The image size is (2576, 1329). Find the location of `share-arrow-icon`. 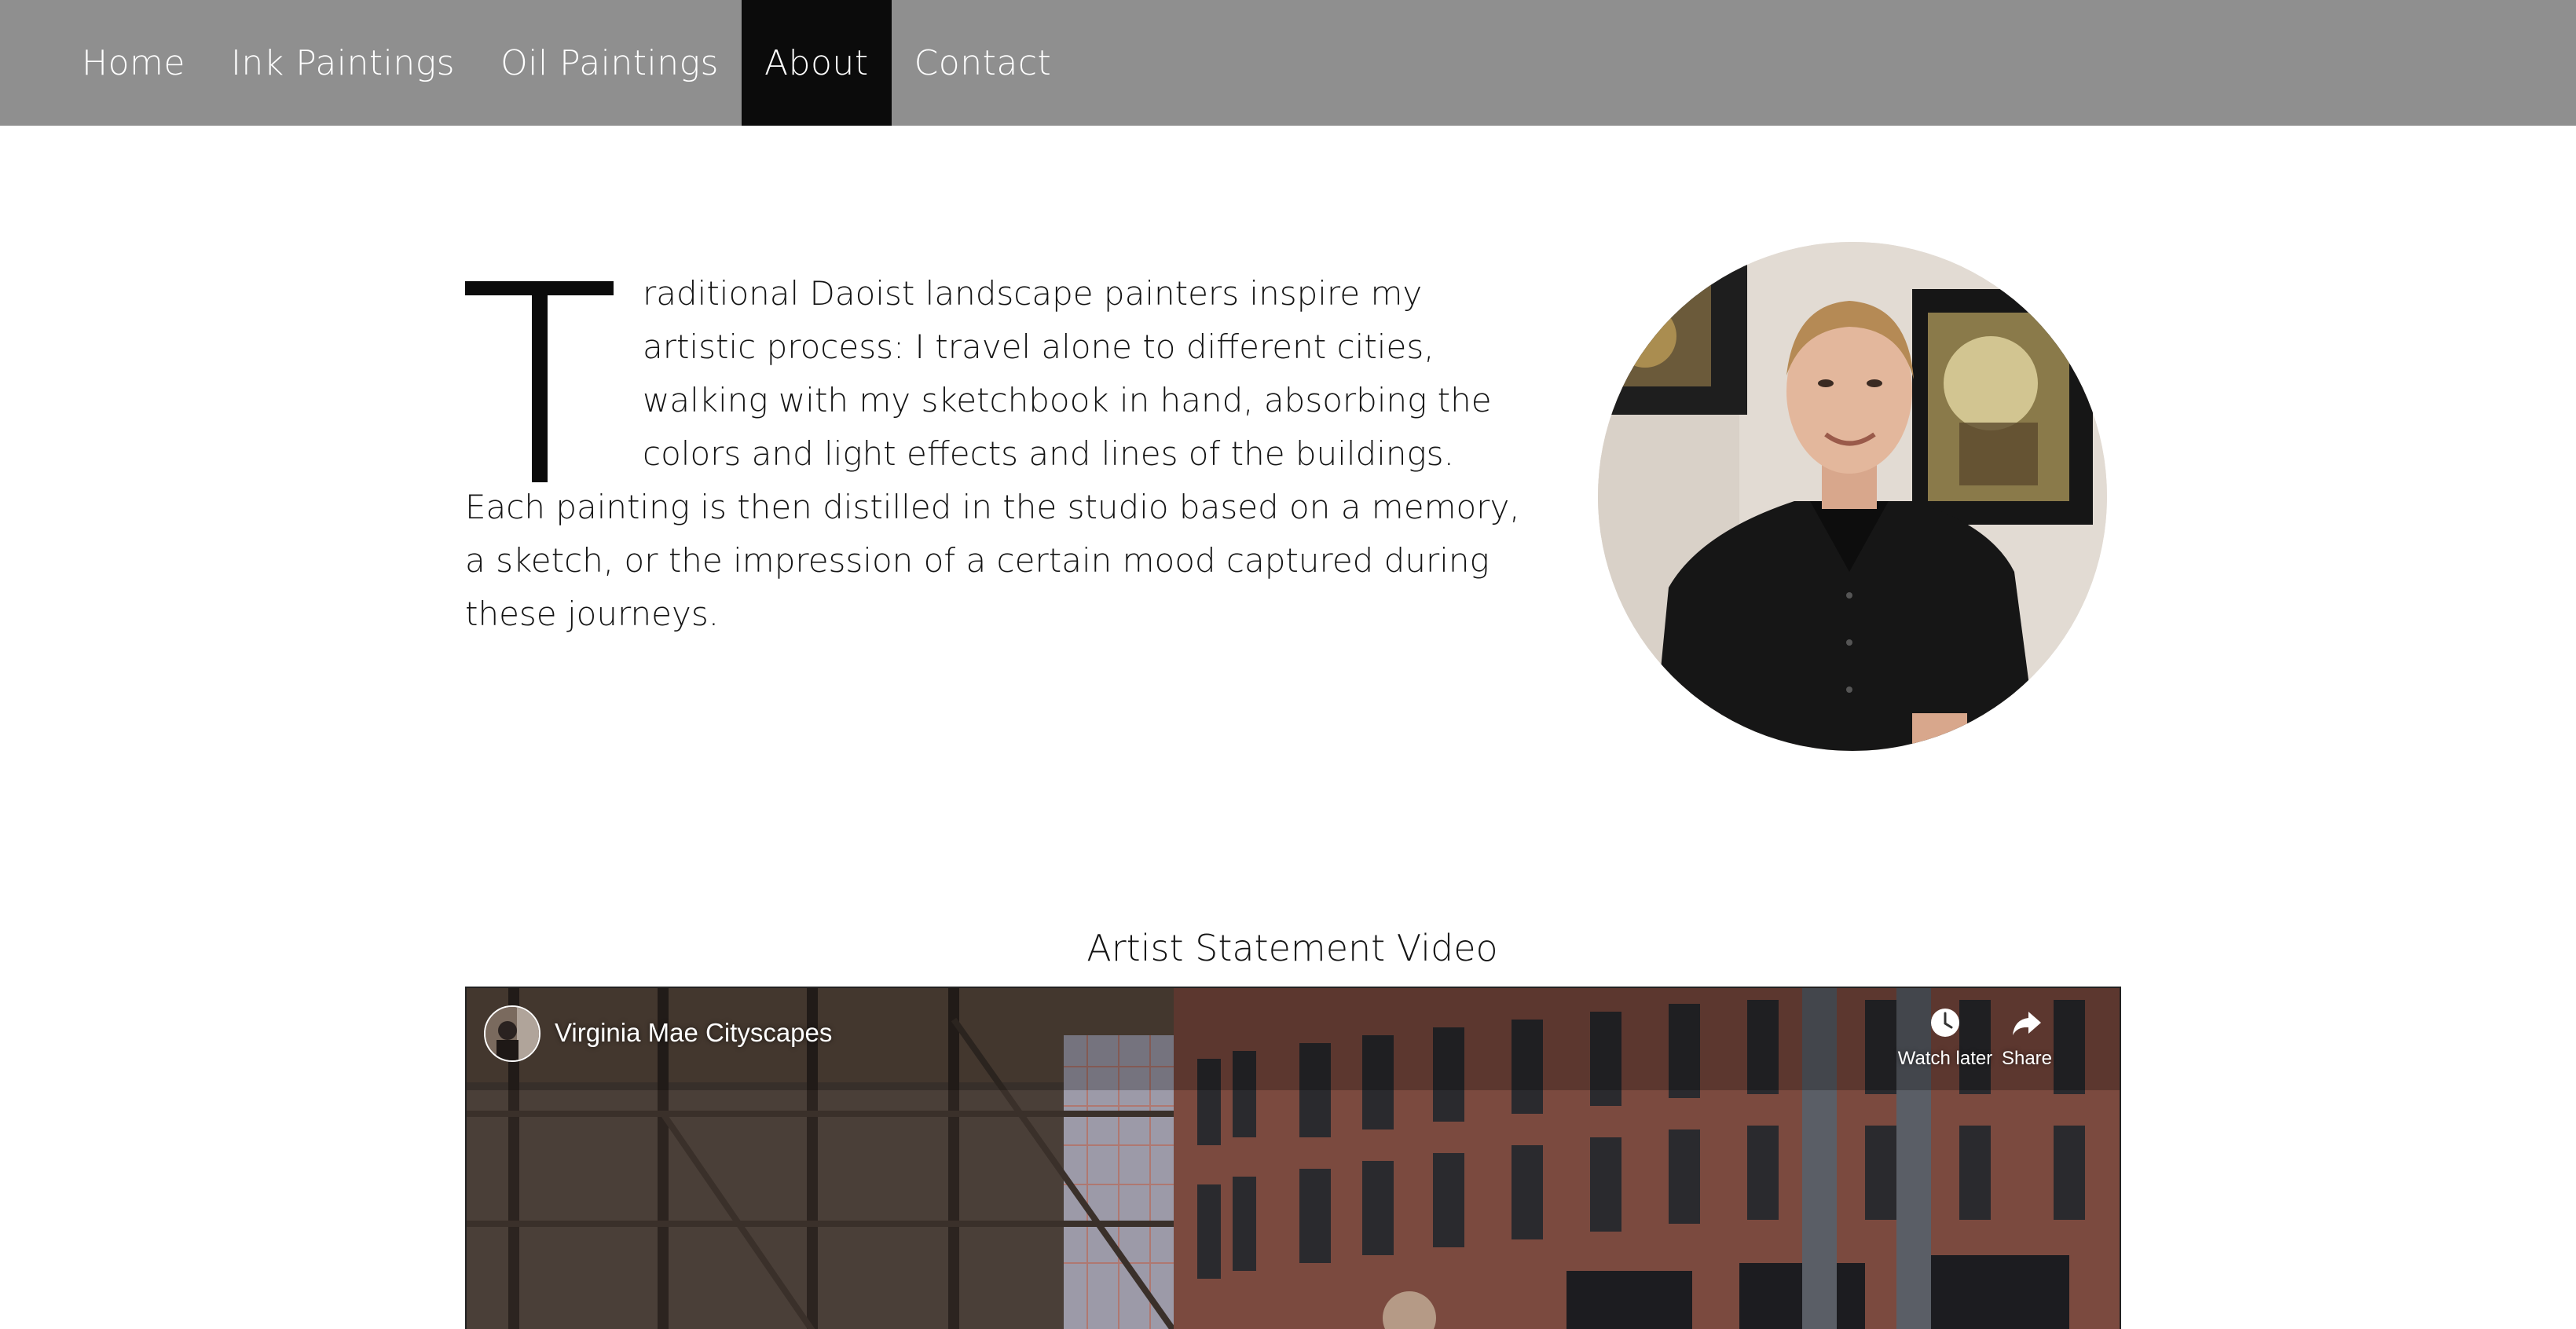

share-arrow-icon is located at coordinates (2027, 1023).